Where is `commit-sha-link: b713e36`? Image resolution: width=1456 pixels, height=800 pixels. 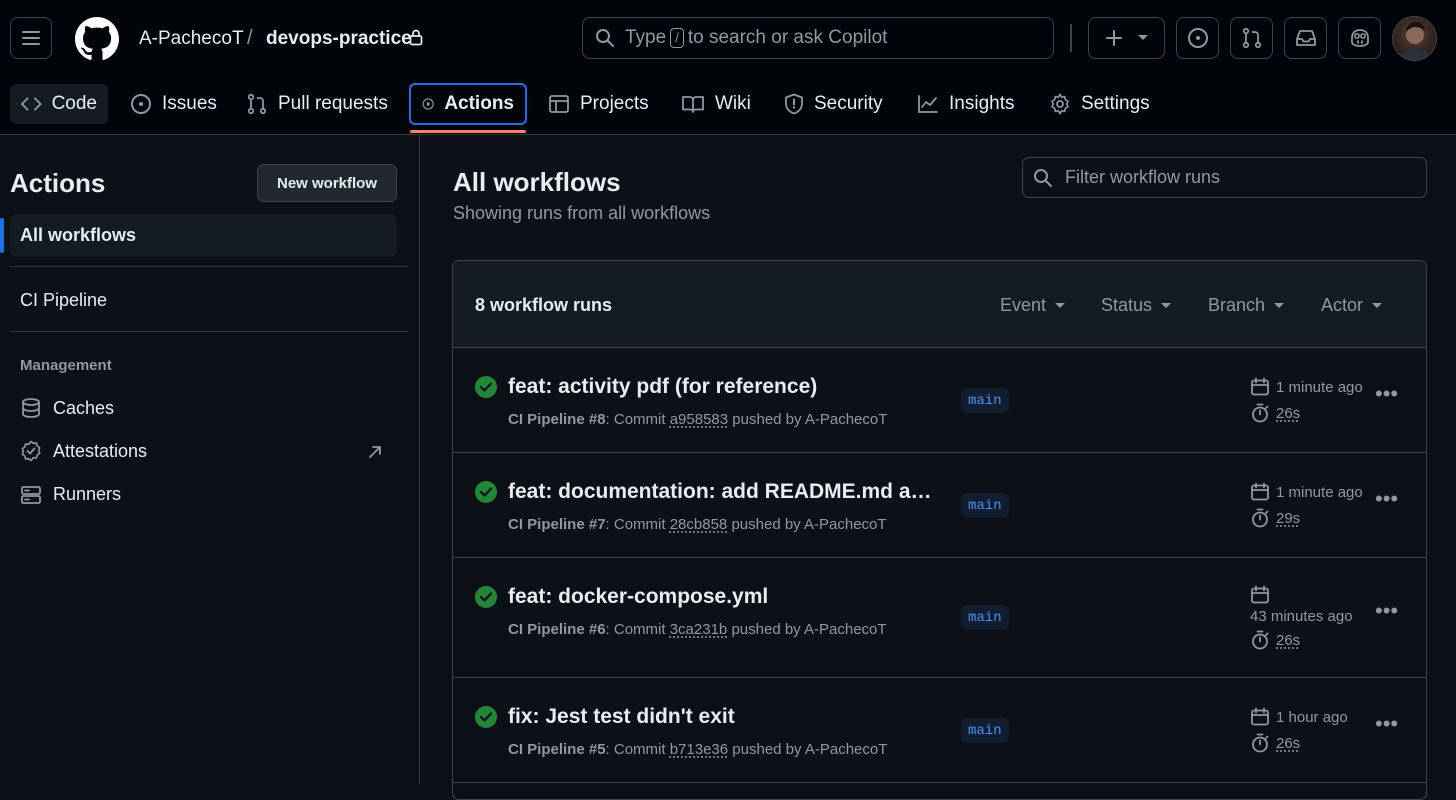
commit-sha-link: b713e36 is located at coordinates (699, 749).